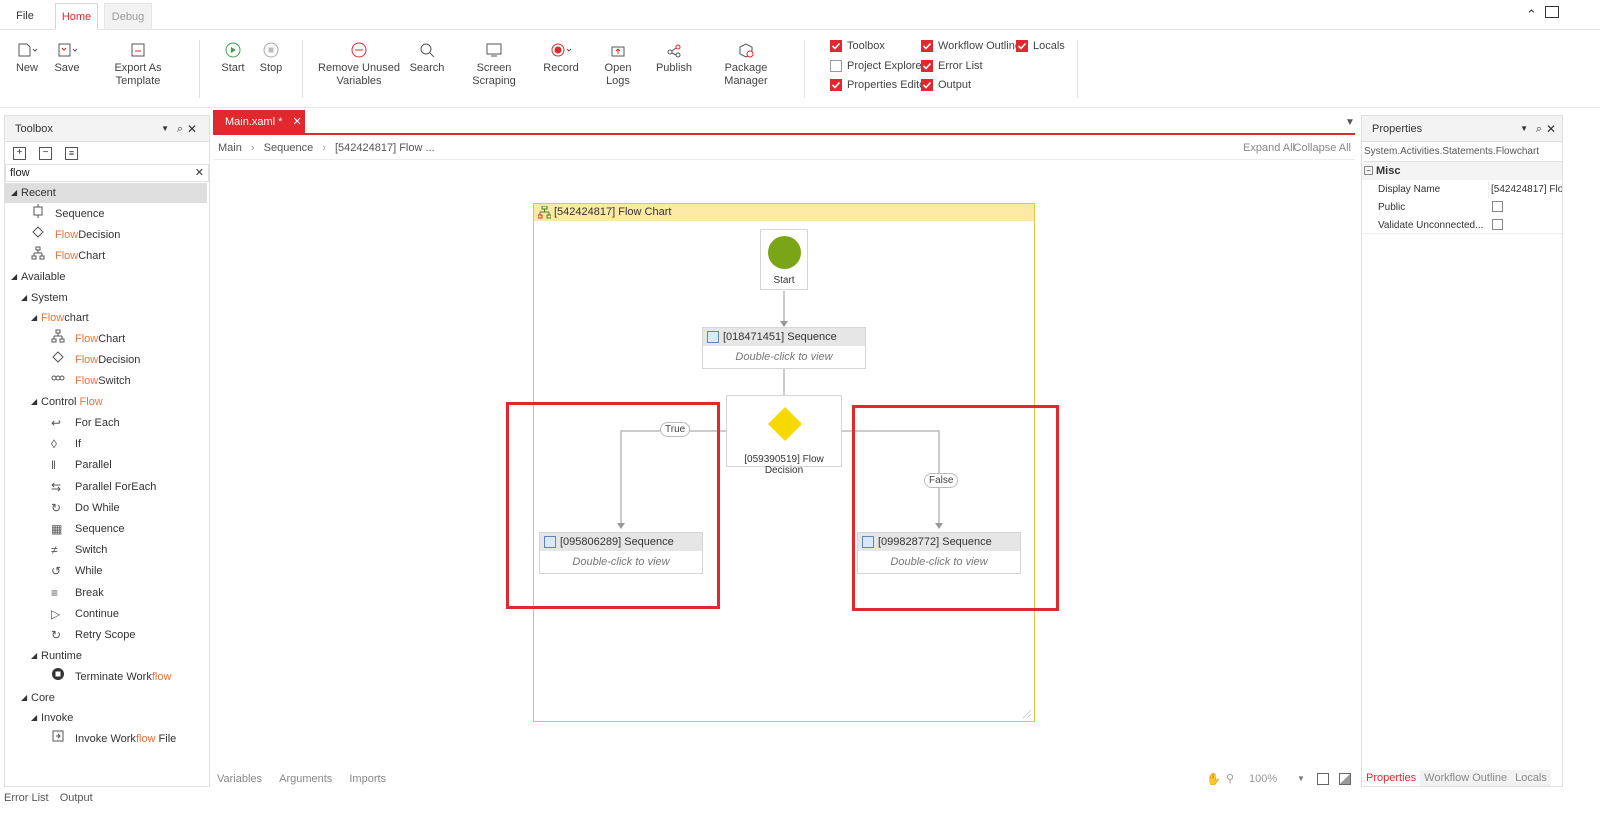  Describe the element at coordinates (103, 487) in the screenshot. I see `toolbox-item-parallel-foreach: ⇆ Parallel ForEach` at that location.